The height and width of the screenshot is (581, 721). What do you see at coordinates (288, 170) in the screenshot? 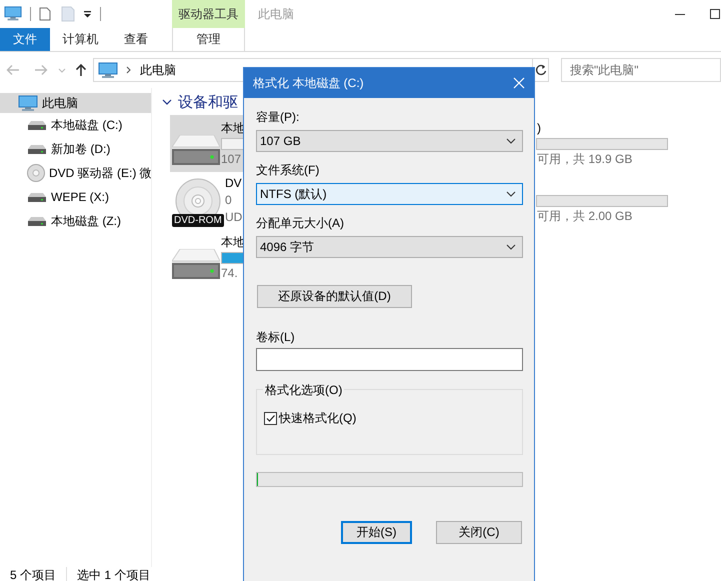
I see `field-label: 文件系统(F)` at bounding box center [288, 170].